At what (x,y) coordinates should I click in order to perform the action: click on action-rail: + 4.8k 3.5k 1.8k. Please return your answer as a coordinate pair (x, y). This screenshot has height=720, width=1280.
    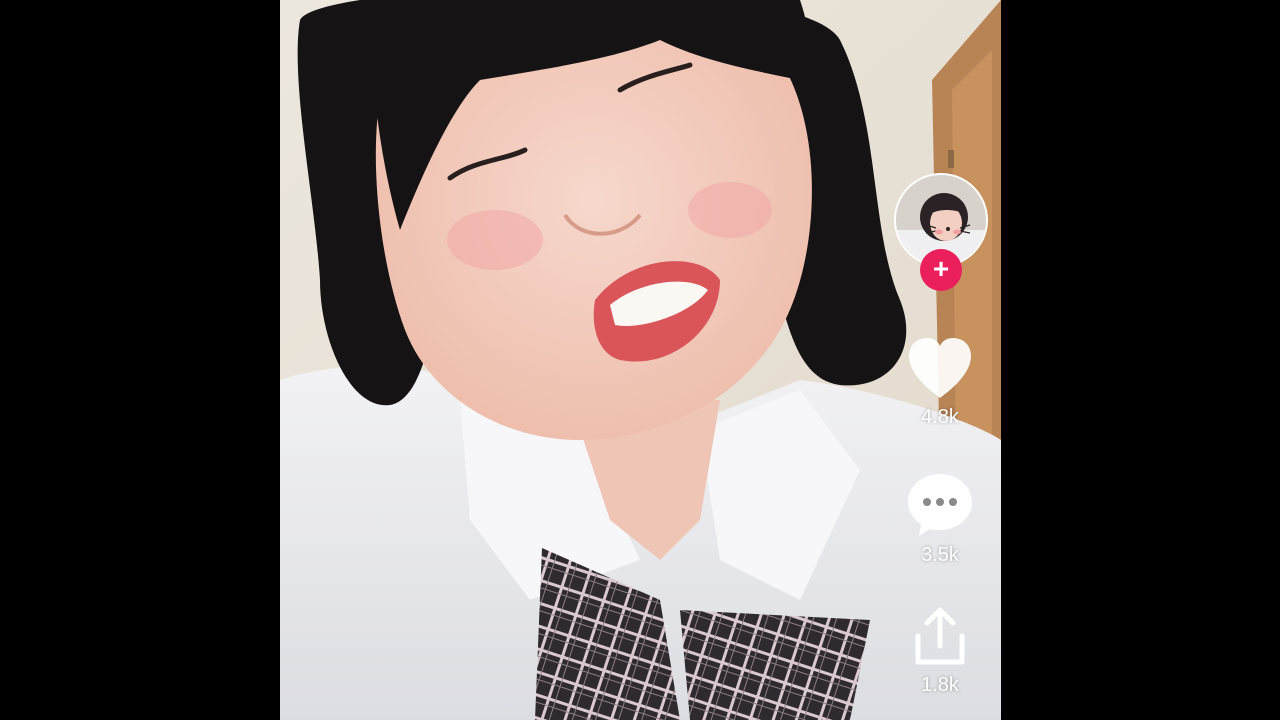
    Looking at the image, I should click on (940, 360).